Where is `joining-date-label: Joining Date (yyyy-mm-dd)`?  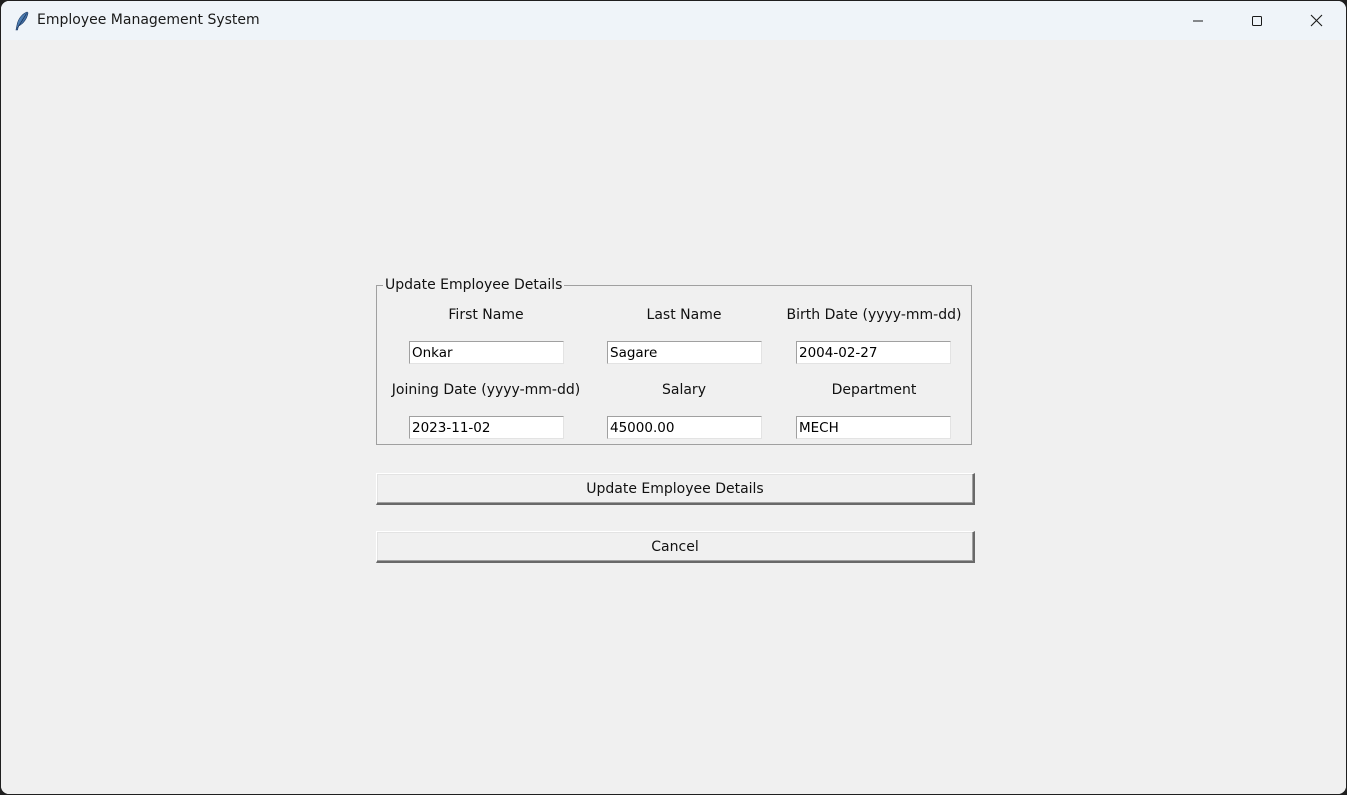 joining-date-label: Joining Date (yyyy-mm-dd) is located at coordinates (486, 390).